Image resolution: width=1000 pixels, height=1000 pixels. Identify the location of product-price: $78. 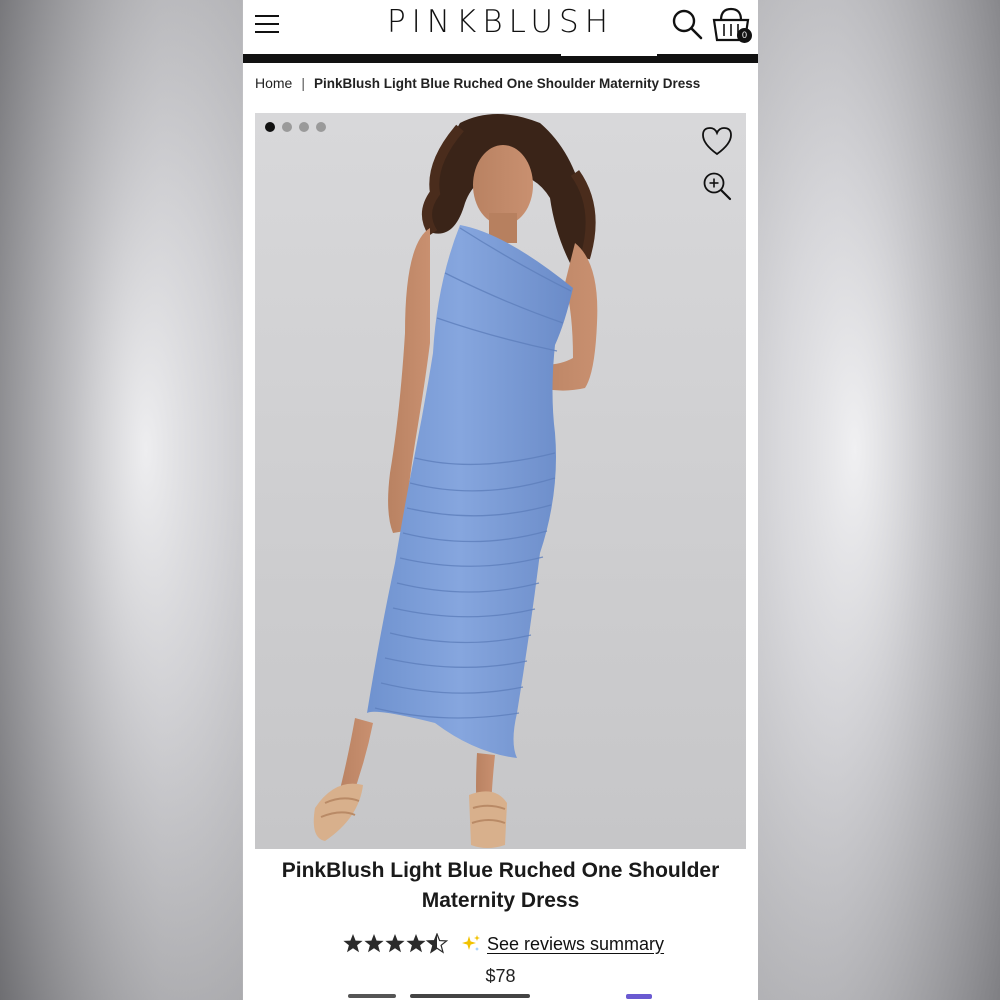
(500, 976).